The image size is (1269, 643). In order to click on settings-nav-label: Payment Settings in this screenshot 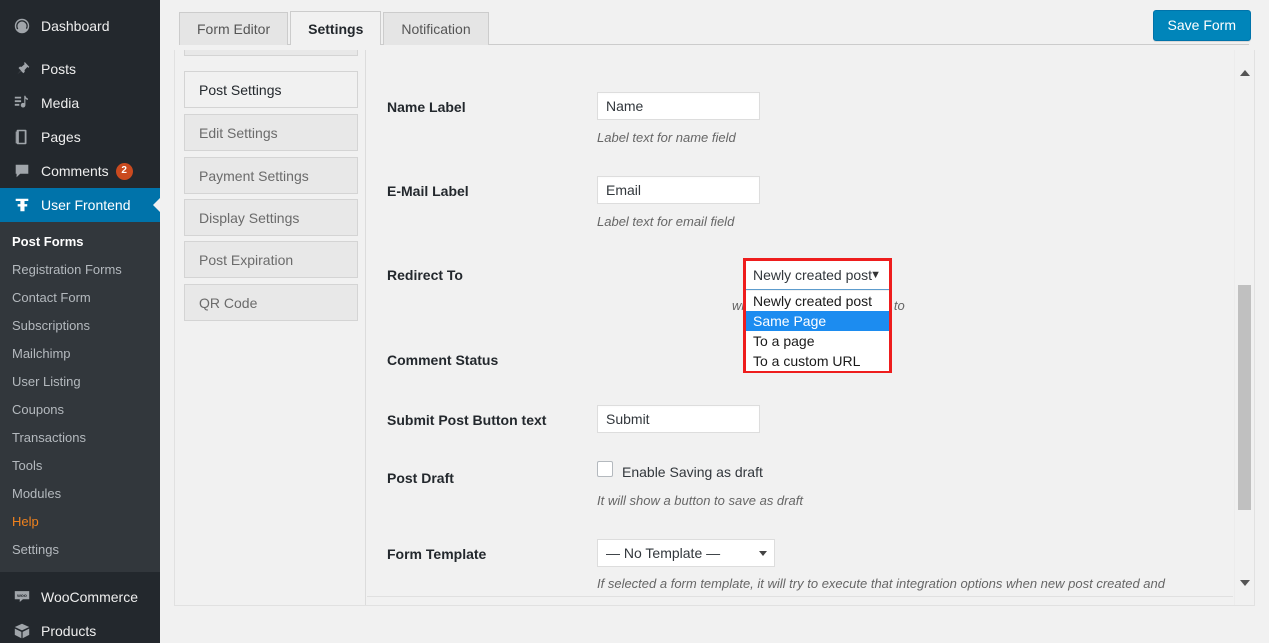, I will do `click(254, 175)`.